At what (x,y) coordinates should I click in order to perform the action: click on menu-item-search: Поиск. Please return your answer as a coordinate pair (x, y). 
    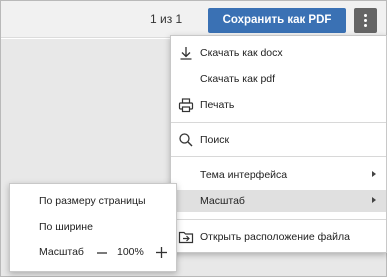
    Looking at the image, I should click on (278, 140).